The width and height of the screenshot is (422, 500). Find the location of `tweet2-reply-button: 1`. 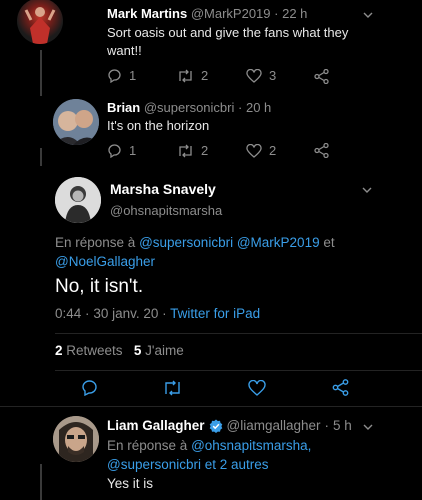

tweet2-reply-button: 1 is located at coordinates (121, 150).